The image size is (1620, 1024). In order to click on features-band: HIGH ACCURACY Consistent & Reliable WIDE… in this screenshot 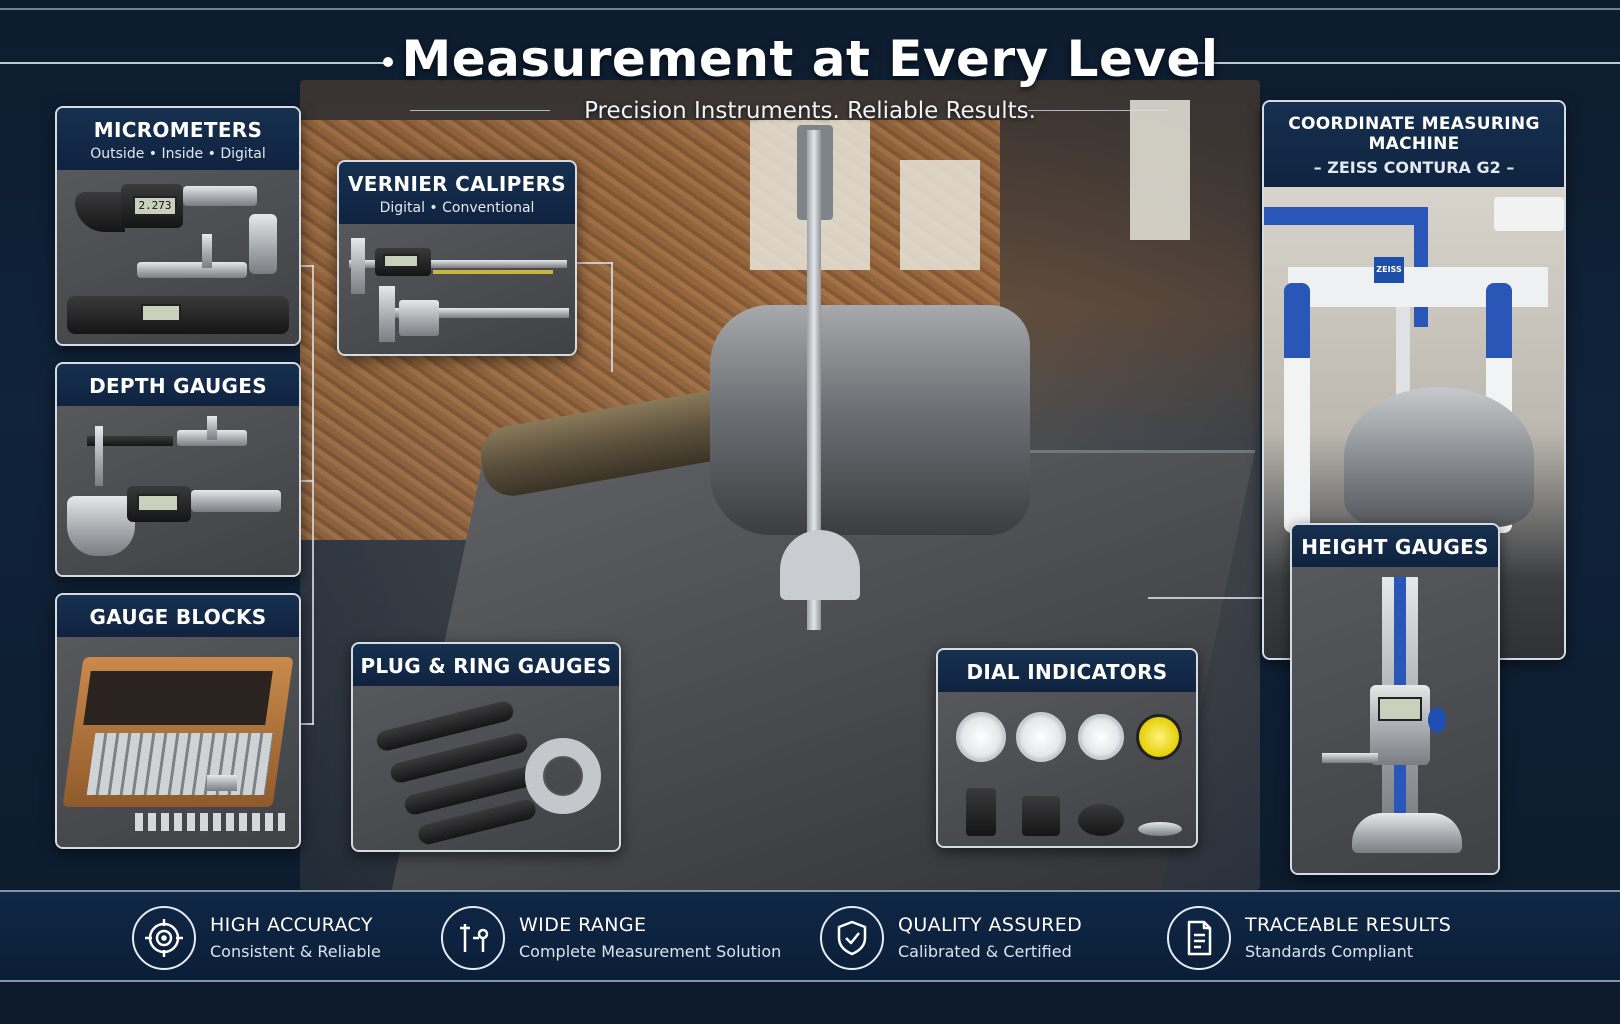, I will do `click(810, 936)`.